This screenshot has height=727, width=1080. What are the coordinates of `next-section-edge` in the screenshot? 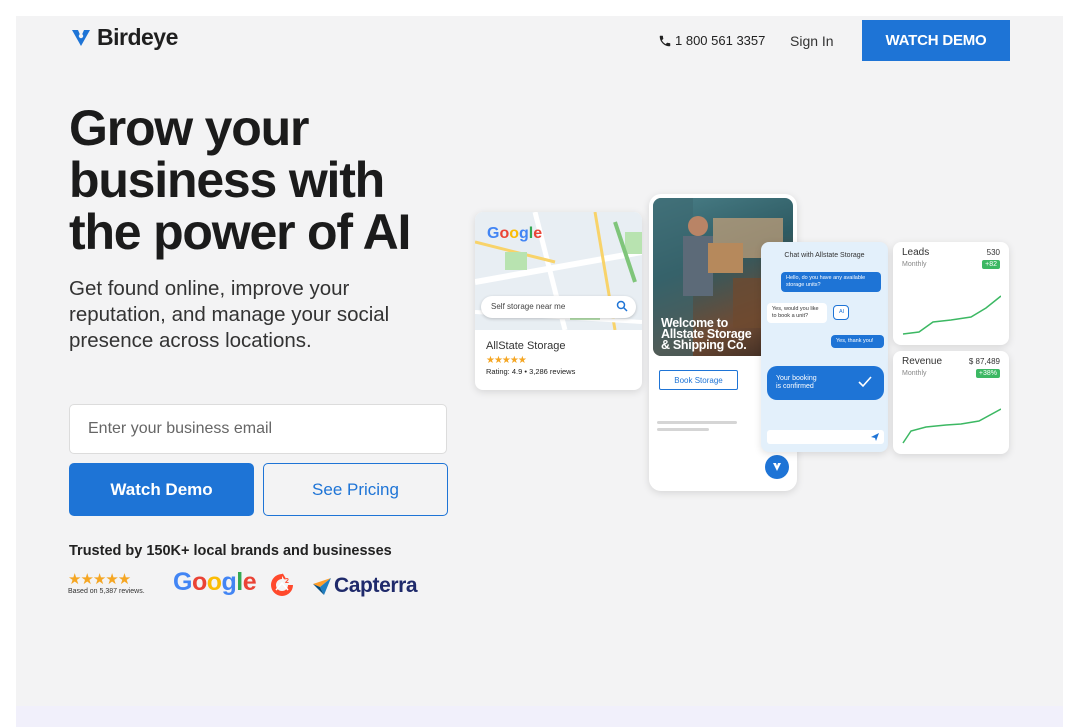 It's located at (539, 716).